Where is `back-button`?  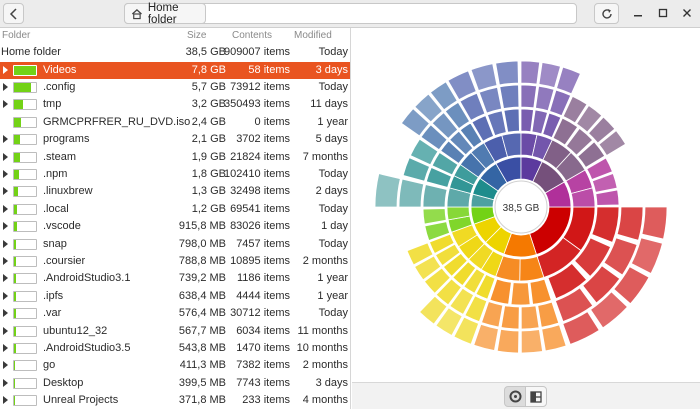 back-button is located at coordinates (13, 13).